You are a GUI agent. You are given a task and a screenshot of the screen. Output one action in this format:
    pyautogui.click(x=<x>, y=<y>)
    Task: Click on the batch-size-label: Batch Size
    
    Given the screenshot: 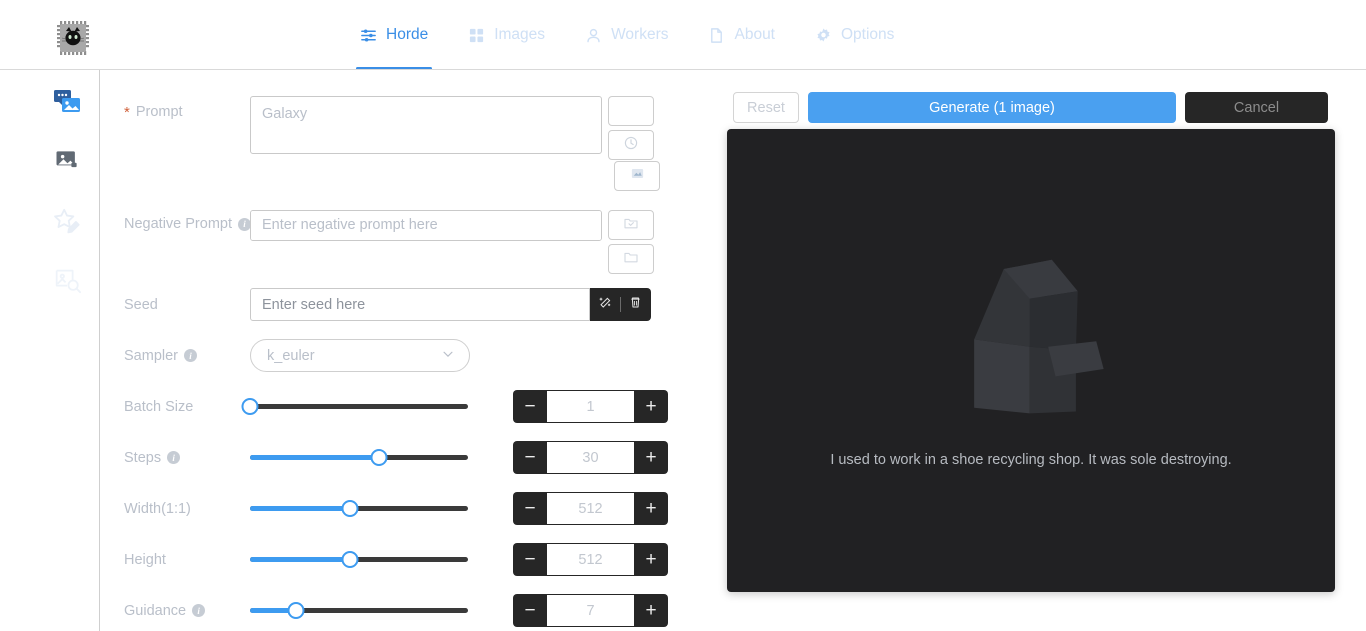 What is the action you would take?
    pyautogui.click(x=159, y=406)
    